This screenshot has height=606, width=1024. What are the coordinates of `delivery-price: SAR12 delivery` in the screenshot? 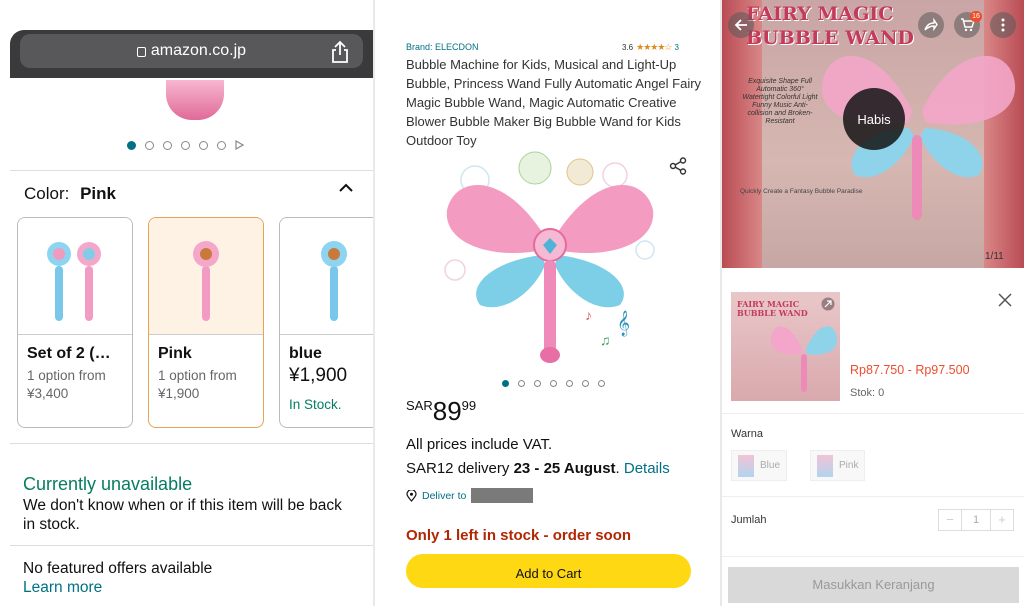 It's located at (460, 468).